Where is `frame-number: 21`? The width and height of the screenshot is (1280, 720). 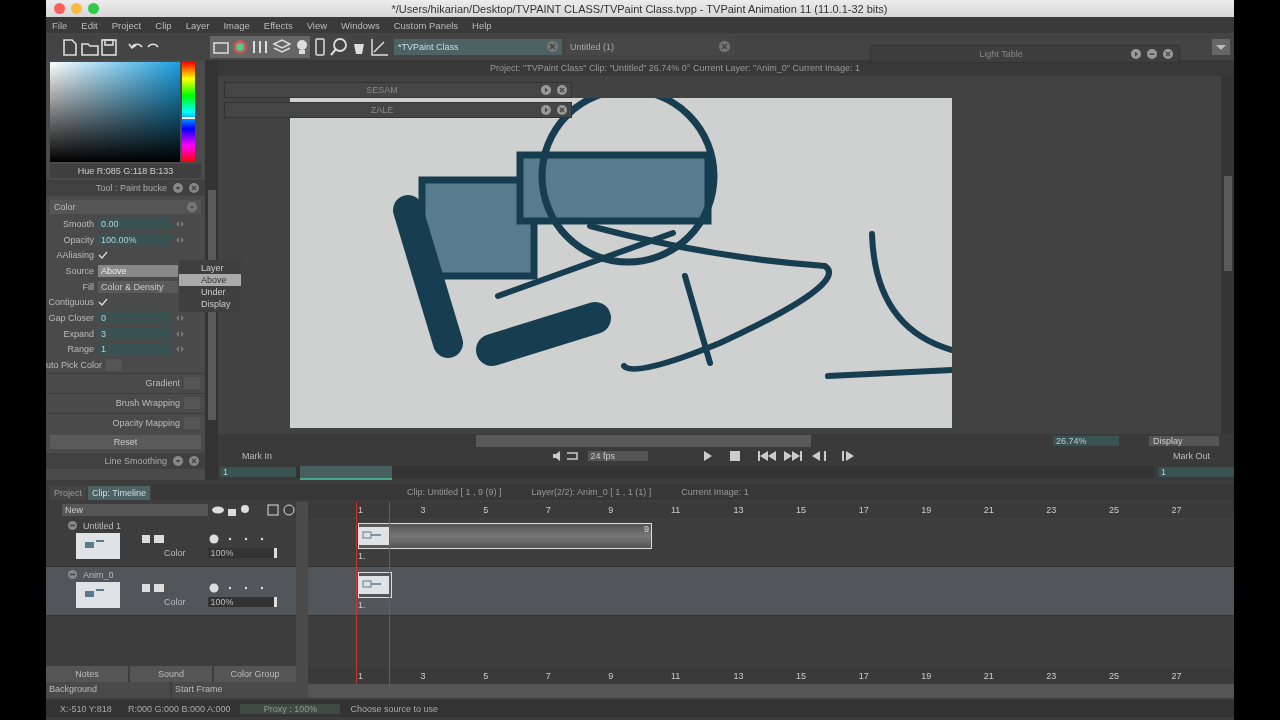 frame-number: 21 is located at coordinates (989, 510).